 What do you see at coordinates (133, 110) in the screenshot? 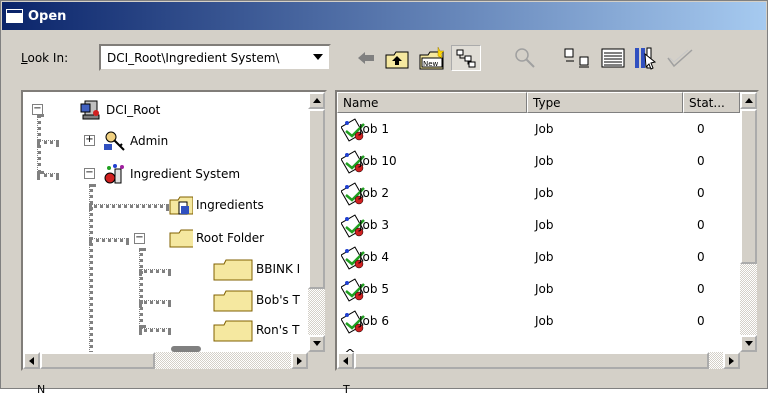
I see `tree-node-label: DCI_Root` at bounding box center [133, 110].